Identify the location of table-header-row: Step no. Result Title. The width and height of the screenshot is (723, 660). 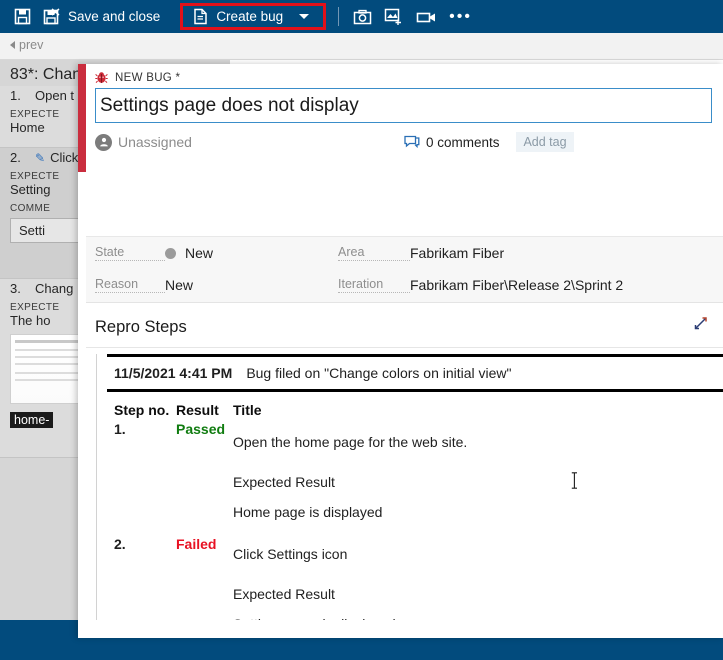
(290, 410).